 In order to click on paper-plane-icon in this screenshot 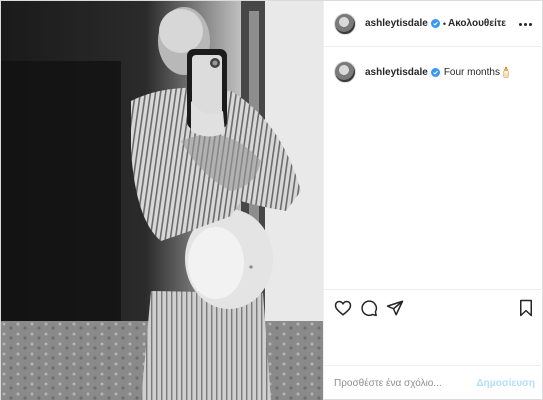, I will do `click(395, 308)`.